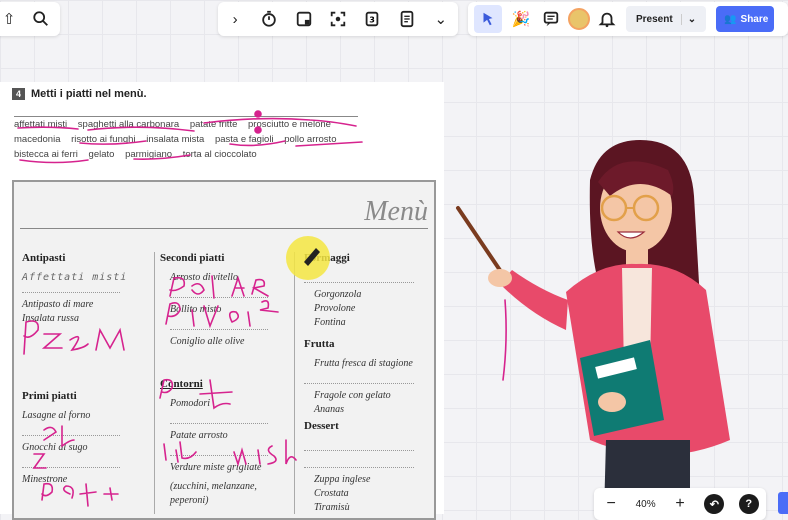 This screenshot has width=788, height=520. I want to click on people-icon: 👥, so click(730, 19).